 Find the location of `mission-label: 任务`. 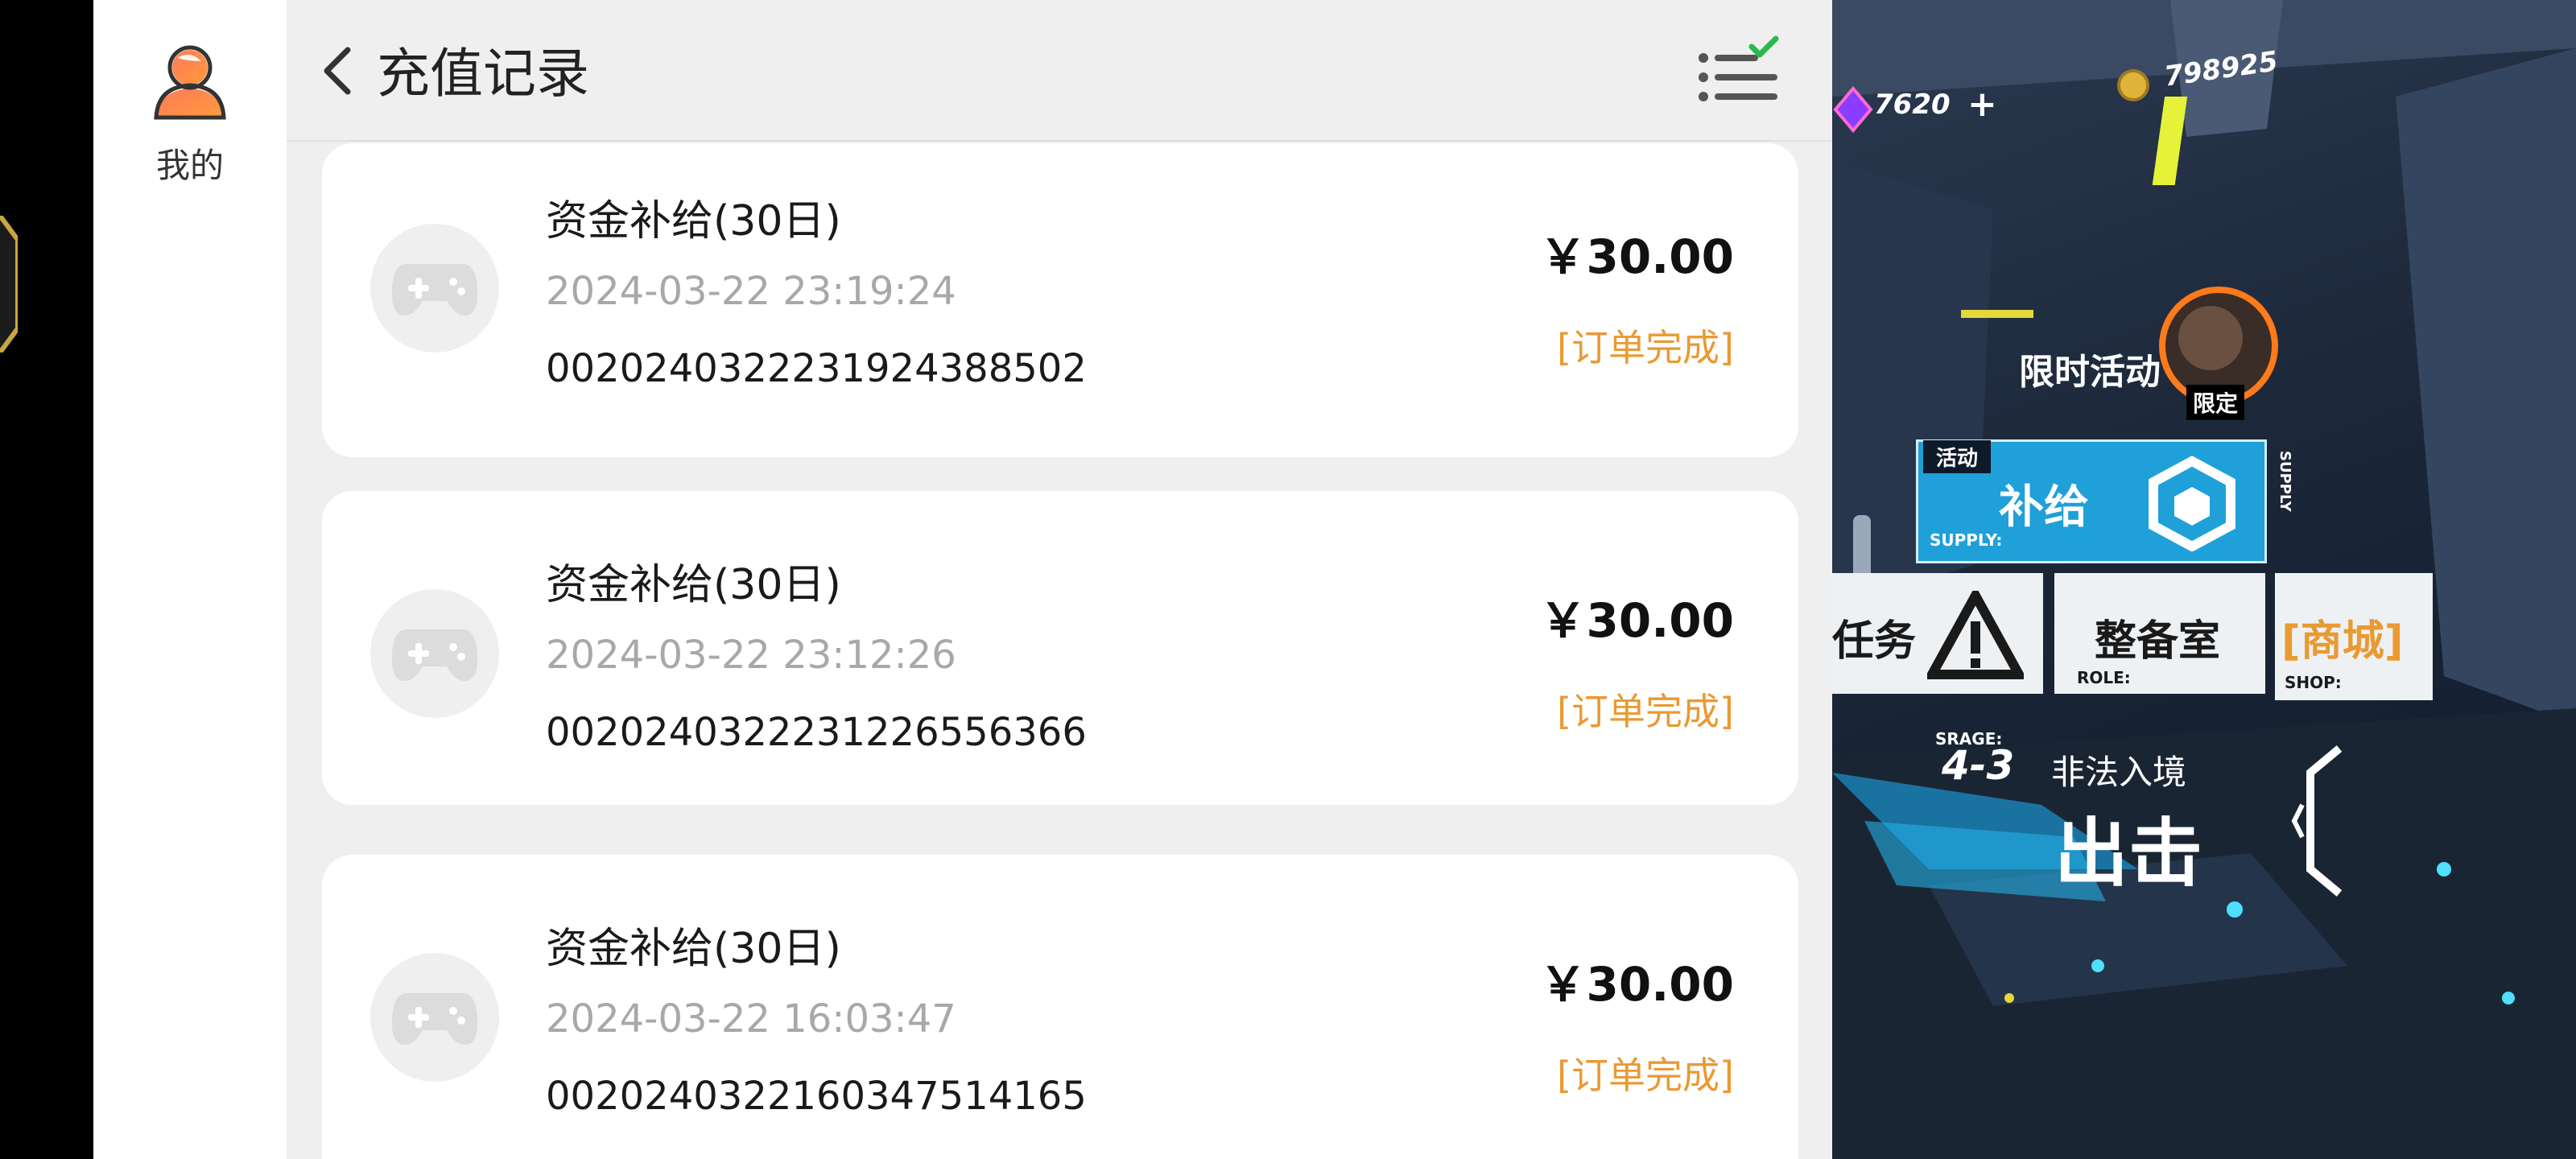

mission-label: 任务 is located at coordinates (1874, 641).